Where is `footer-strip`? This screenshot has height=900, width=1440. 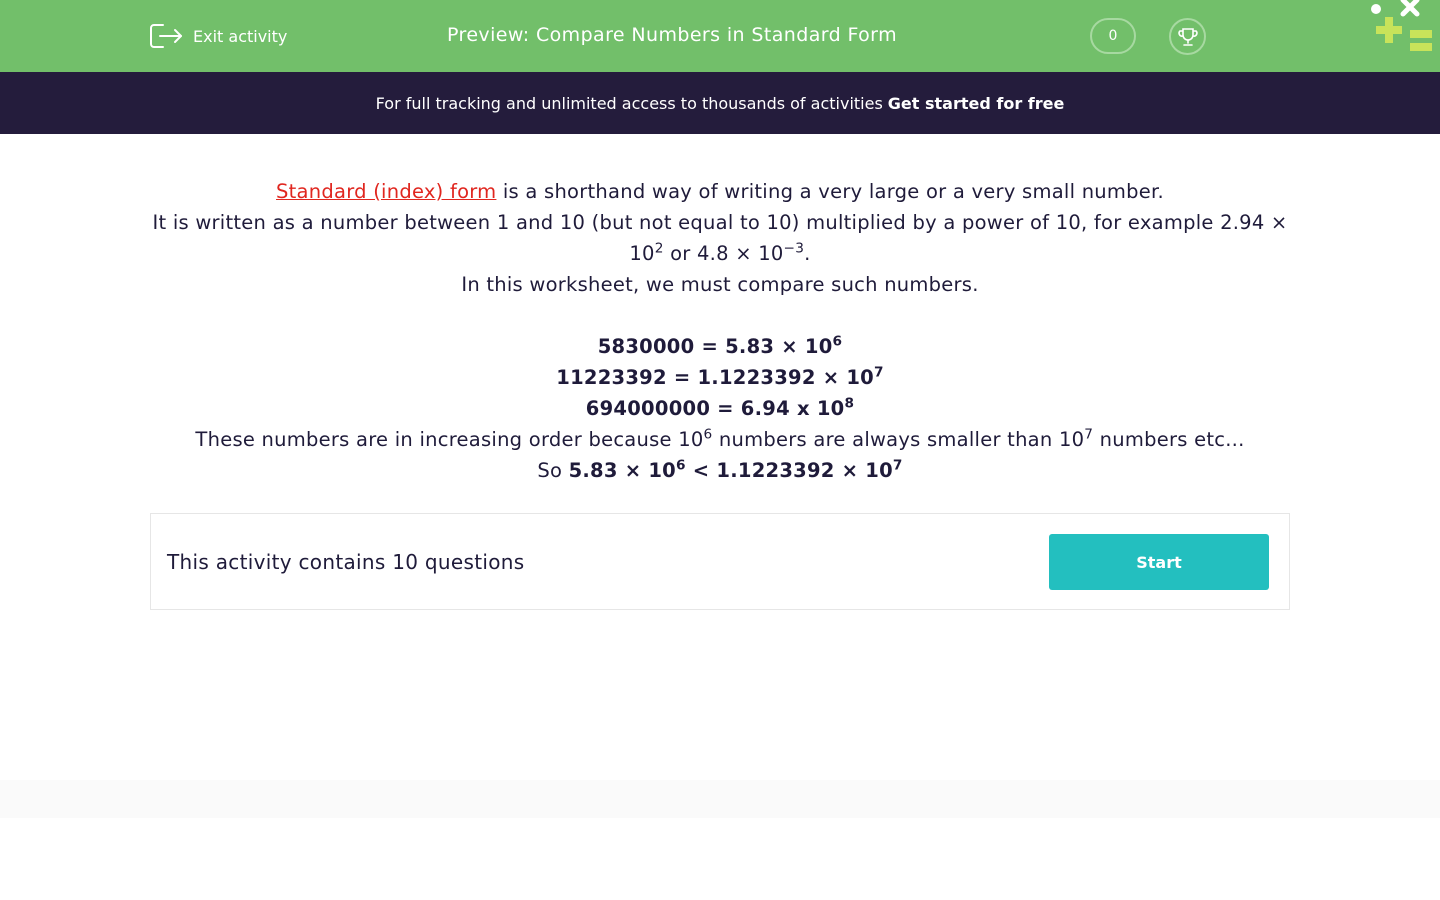
footer-strip is located at coordinates (720, 799).